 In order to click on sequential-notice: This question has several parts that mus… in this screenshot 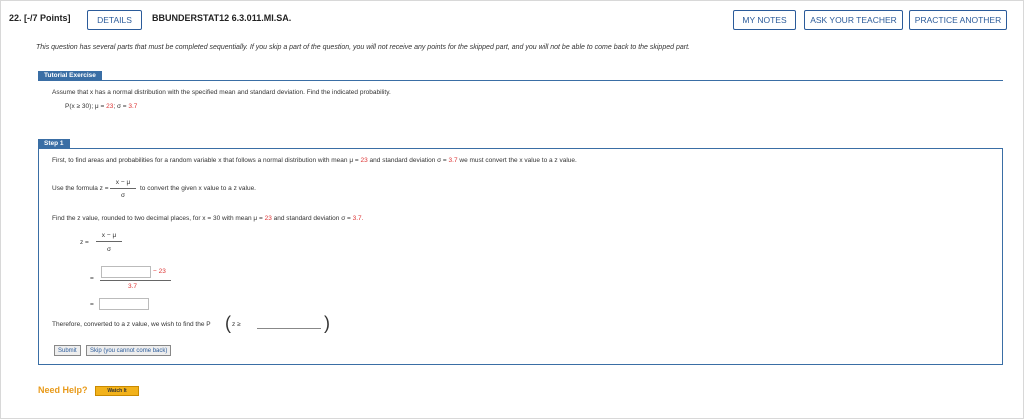, I will do `click(363, 47)`.